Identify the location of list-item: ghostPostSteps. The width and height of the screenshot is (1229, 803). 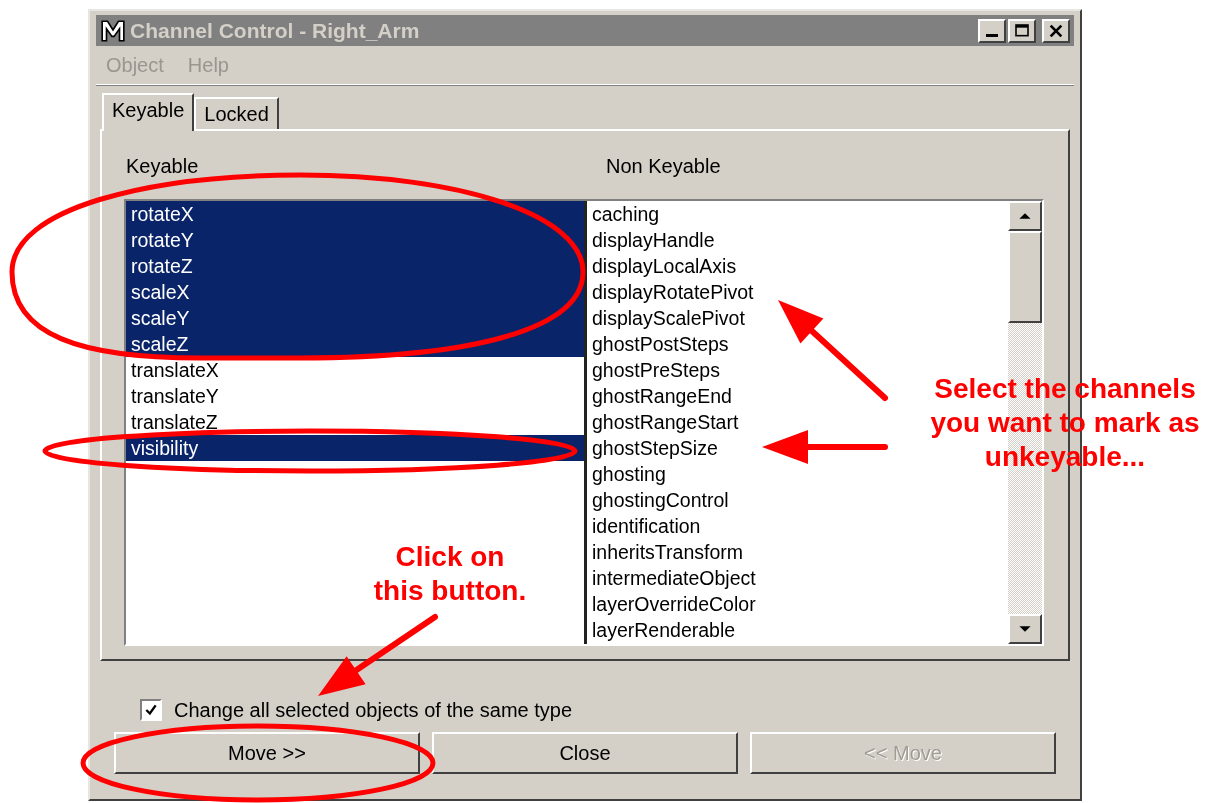
(658, 344).